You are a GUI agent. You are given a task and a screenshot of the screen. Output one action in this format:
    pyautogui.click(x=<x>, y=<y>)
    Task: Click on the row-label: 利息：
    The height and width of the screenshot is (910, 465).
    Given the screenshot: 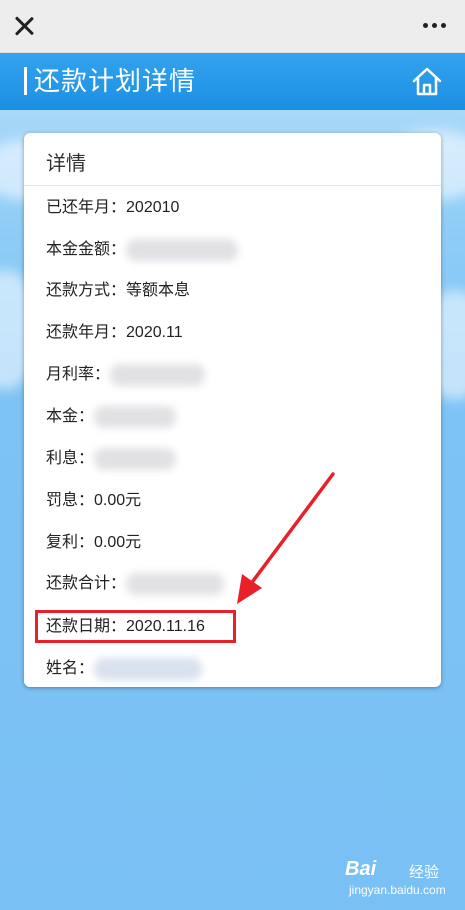 What is the action you would take?
    pyautogui.click(x=70, y=459)
    